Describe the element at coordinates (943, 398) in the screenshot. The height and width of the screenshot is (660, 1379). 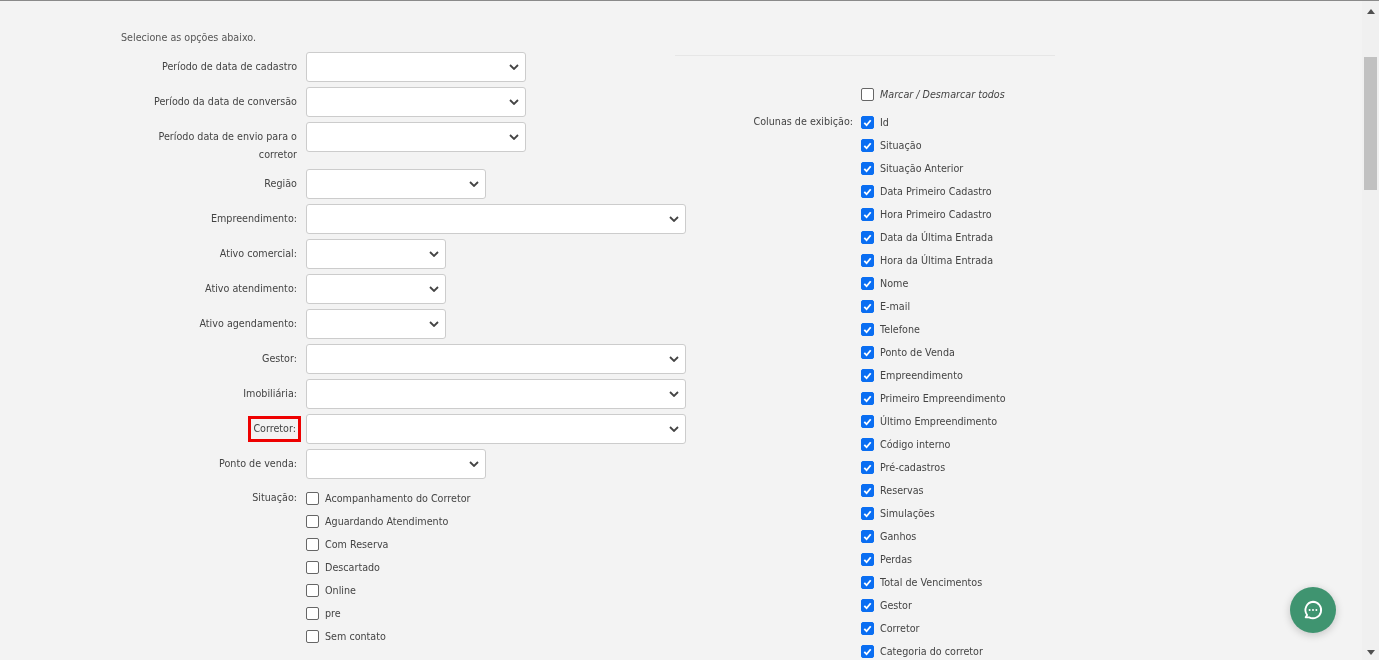
I see `checkbox-label: Primeiro Empreendimento` at that location.